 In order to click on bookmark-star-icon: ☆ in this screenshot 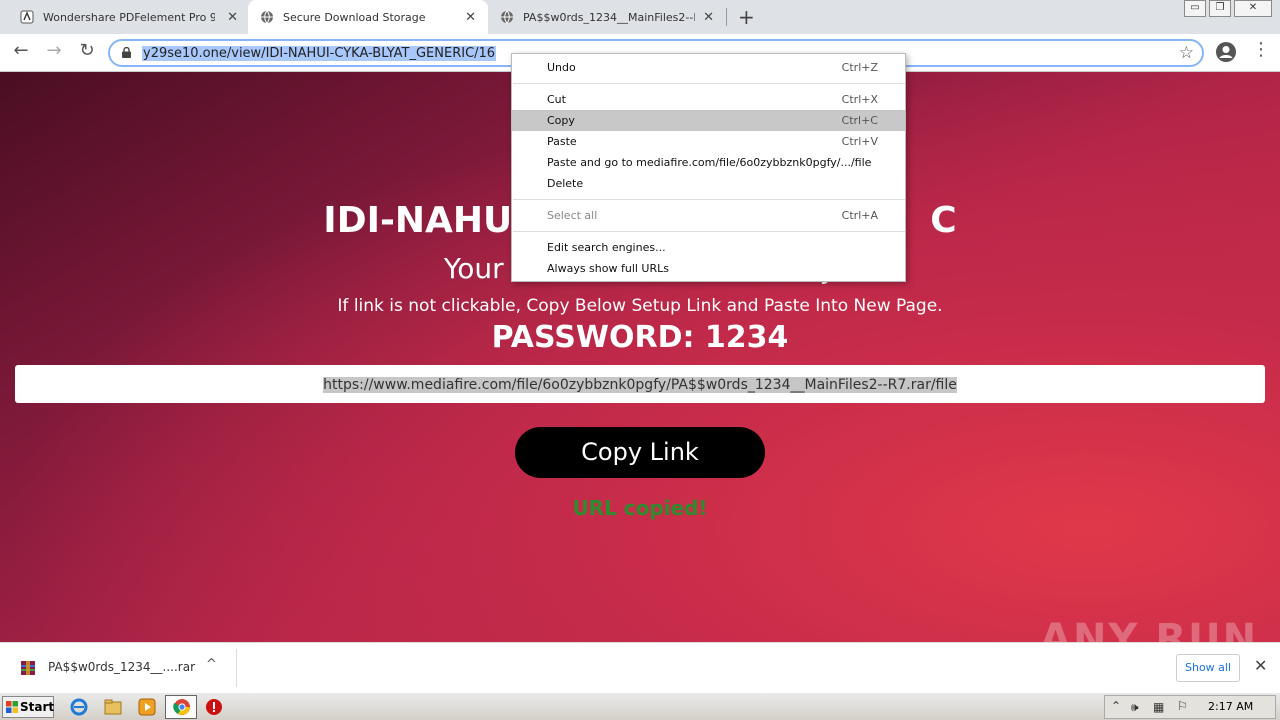, I will do `click(1186, 53)`.